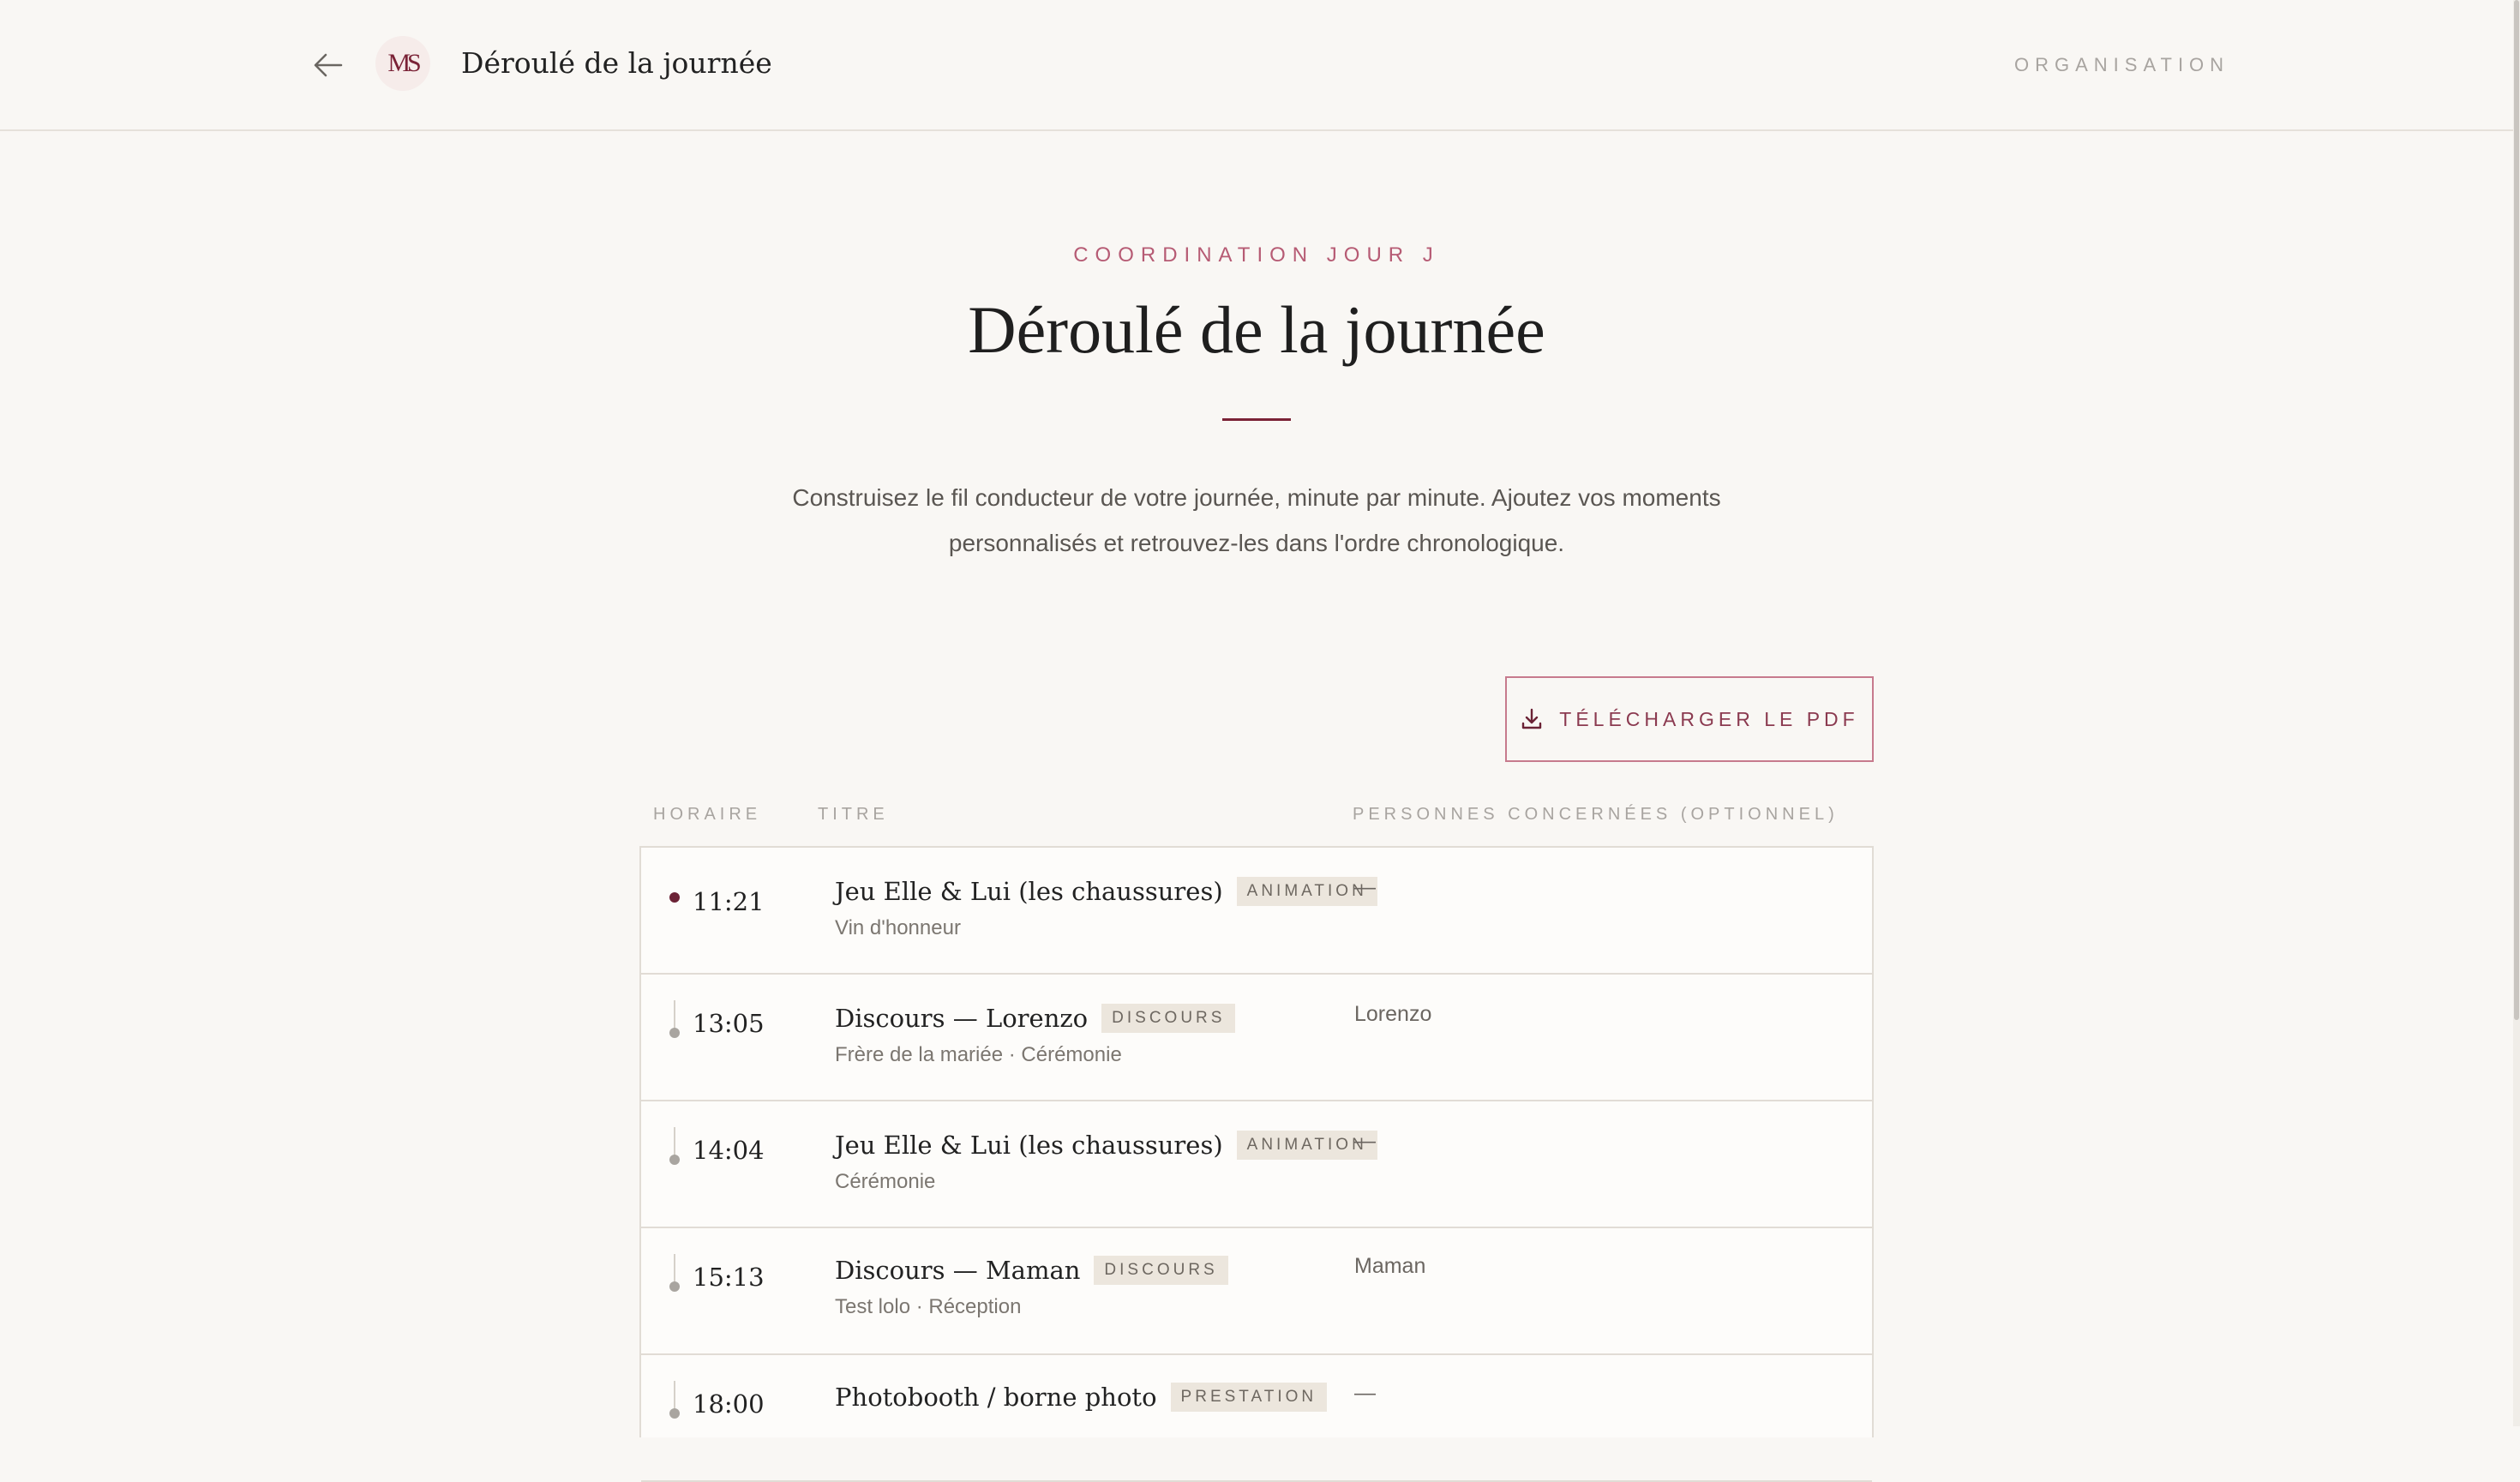 Image resolution: width=2520 pixels, height=1482 pixels. What do you see at coordinates (729, 1277) in the screenshot?
I see `row-time: 15:13` at bounding box center [729, 1277].